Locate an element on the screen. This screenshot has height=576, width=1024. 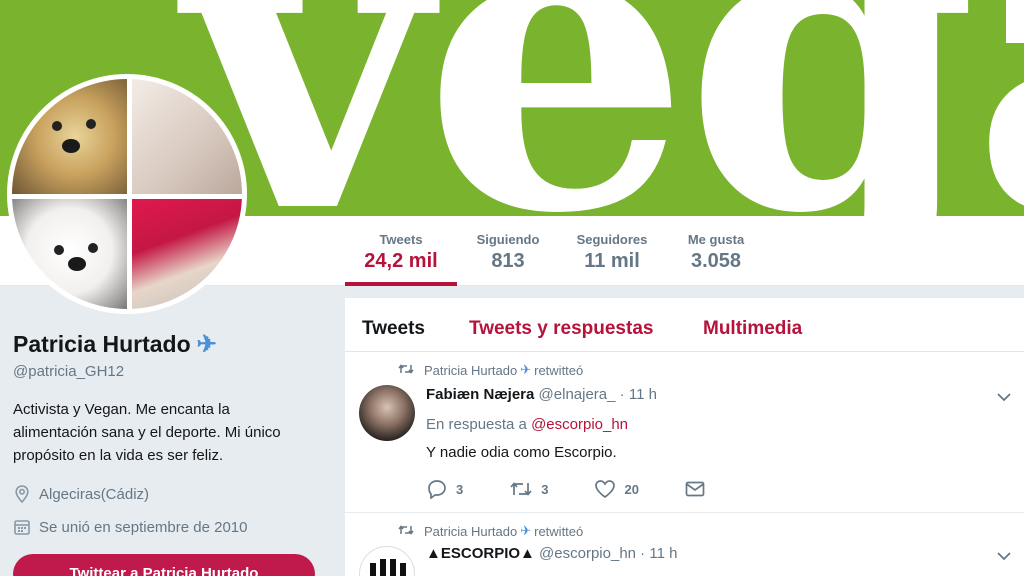
reply-button: 3 is located at coordinates (444, 489).